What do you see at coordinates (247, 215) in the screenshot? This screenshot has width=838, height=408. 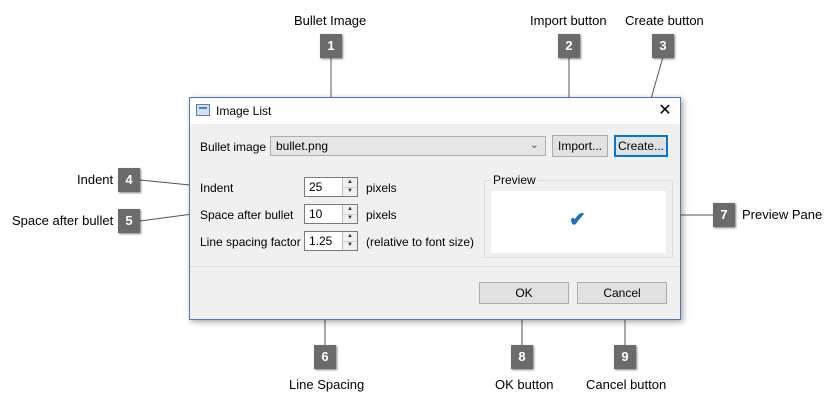 I see `space-after-bullet-label: Space after bullet` at bounding box center [247, 215].